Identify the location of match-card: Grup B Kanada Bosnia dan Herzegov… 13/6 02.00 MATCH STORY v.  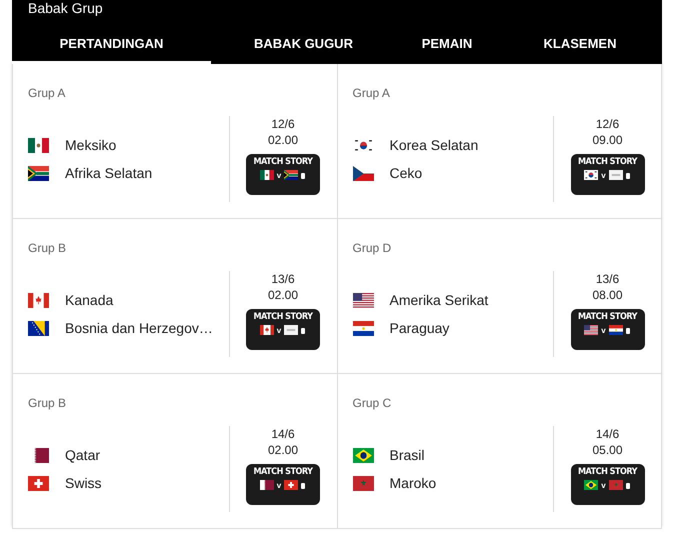
(175, 296).